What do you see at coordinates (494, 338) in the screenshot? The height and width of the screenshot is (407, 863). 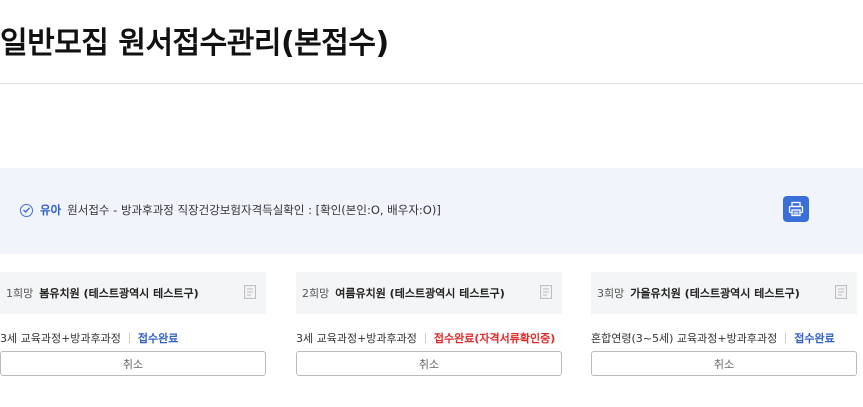 I see `status-badge: 접수완료(자격서류확인중)` at bounding box center [494, 338].